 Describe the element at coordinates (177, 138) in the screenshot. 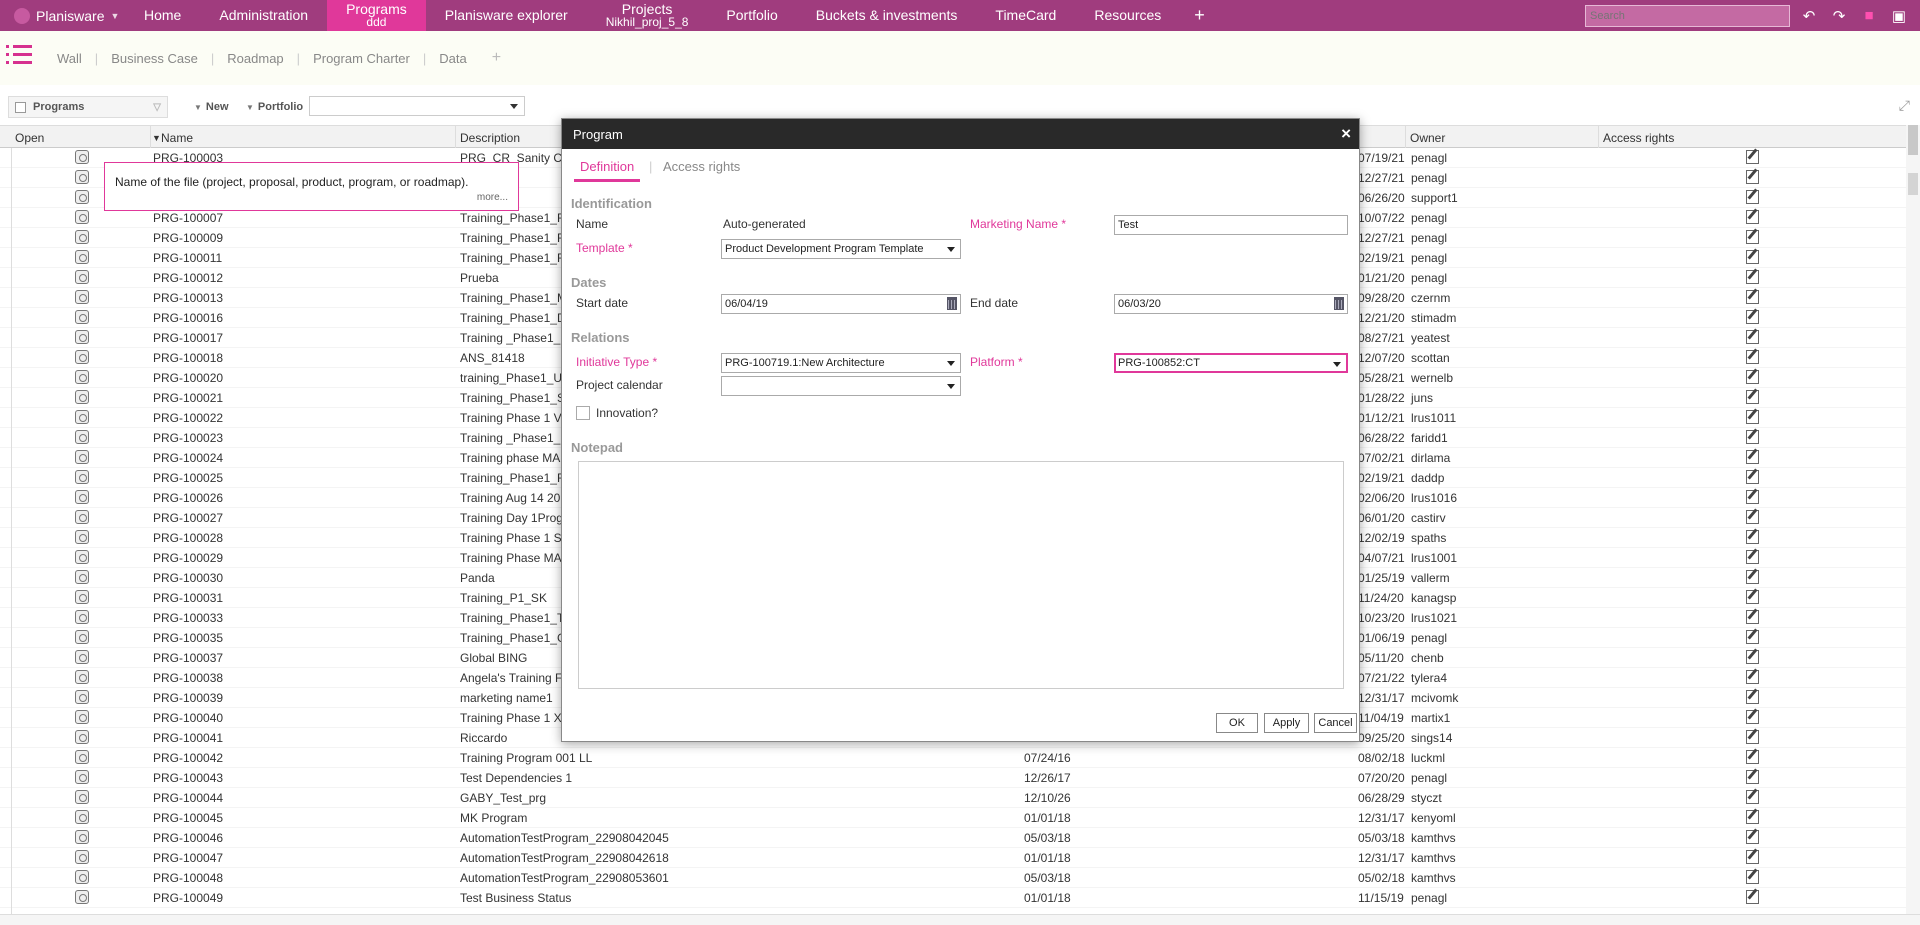

I see `col-name: Name` at that location.